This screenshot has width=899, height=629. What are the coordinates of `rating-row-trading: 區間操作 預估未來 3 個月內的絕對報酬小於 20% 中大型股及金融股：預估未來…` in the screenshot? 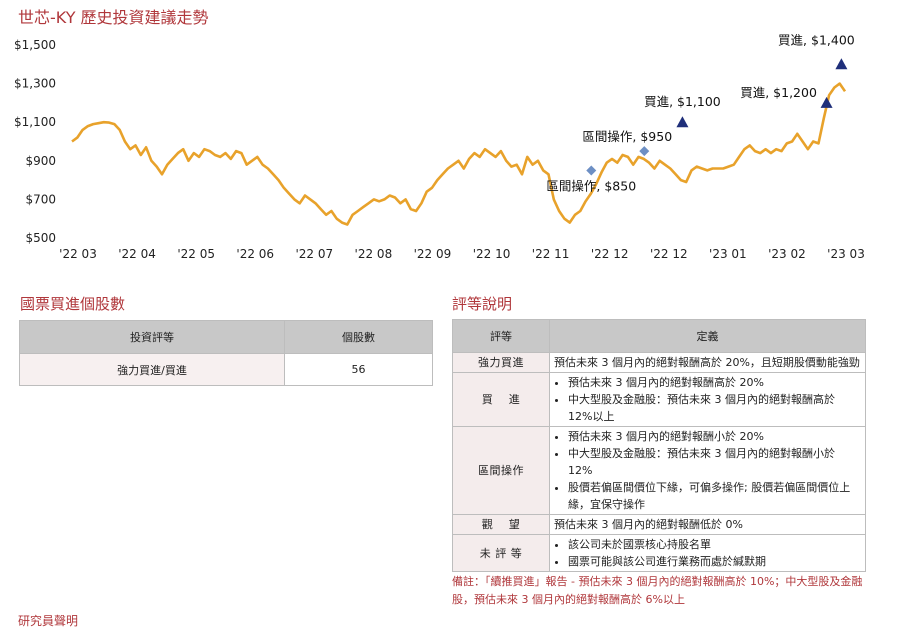 It's located at (659, 470).